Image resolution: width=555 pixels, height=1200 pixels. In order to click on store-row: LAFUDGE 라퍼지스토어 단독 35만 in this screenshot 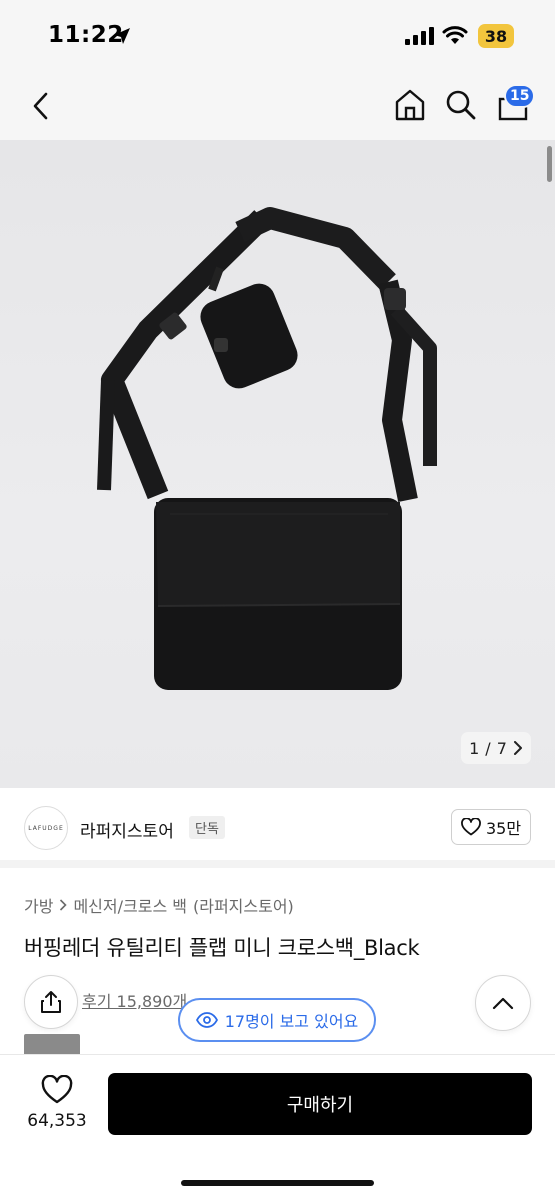, I will do `click(277, 828)`.